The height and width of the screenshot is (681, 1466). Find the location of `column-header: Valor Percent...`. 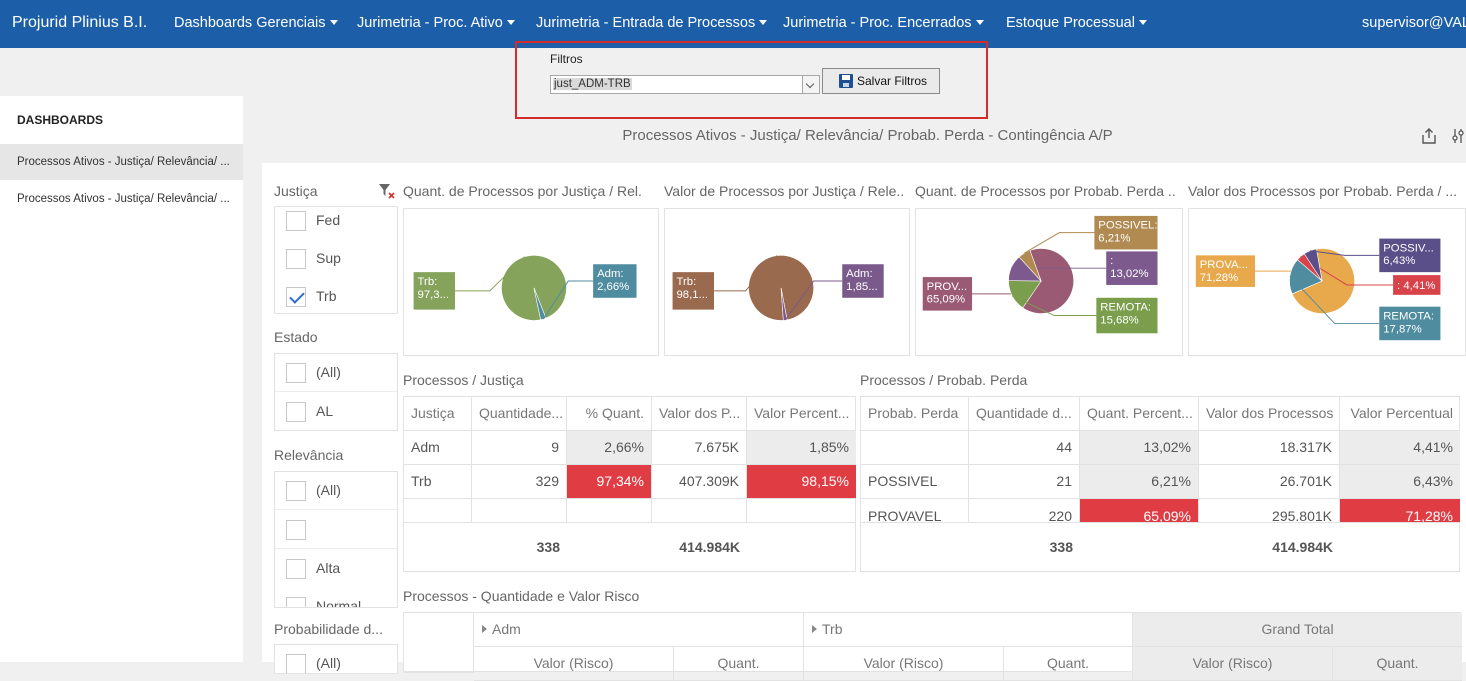

column-header: Valor Percent... is located at coordinates (801, 414).